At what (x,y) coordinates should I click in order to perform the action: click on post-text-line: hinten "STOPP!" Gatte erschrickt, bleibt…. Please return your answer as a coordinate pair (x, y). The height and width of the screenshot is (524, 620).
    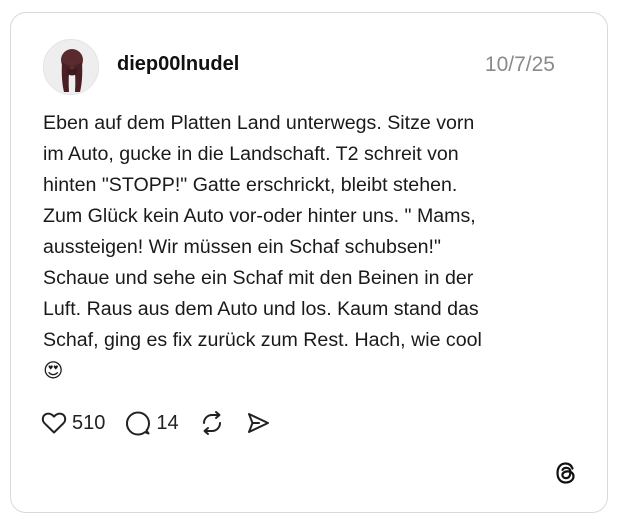
    Looking at the image, I should click on (250, 185).